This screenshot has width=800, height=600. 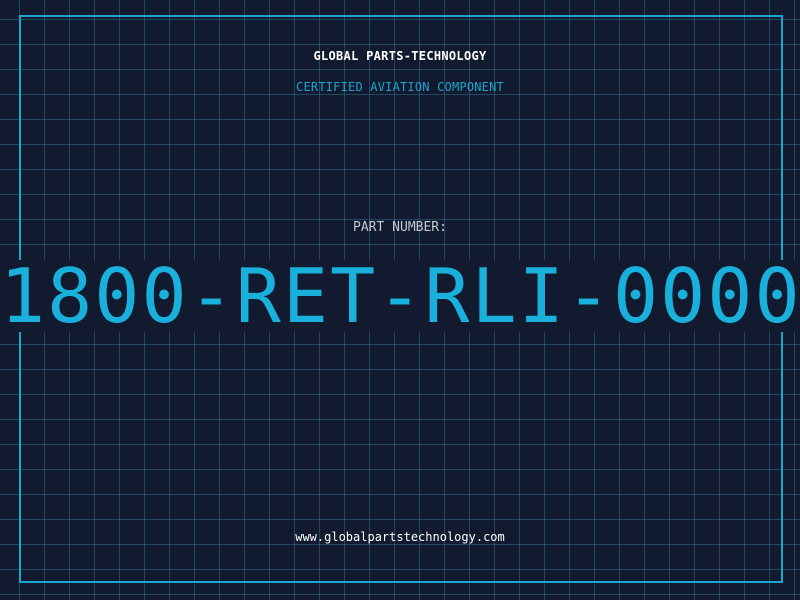 I want to click on part-number-band: 1800-RET-RLI-000001, so click(x=400, y=296).